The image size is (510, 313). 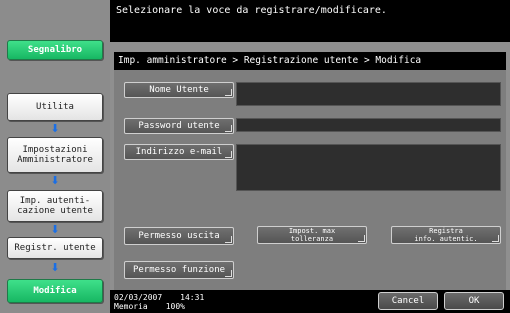 I want to click on datetime-display: 02/03/2007 14:31 Memoria 100%, so click(x=168, y=302).